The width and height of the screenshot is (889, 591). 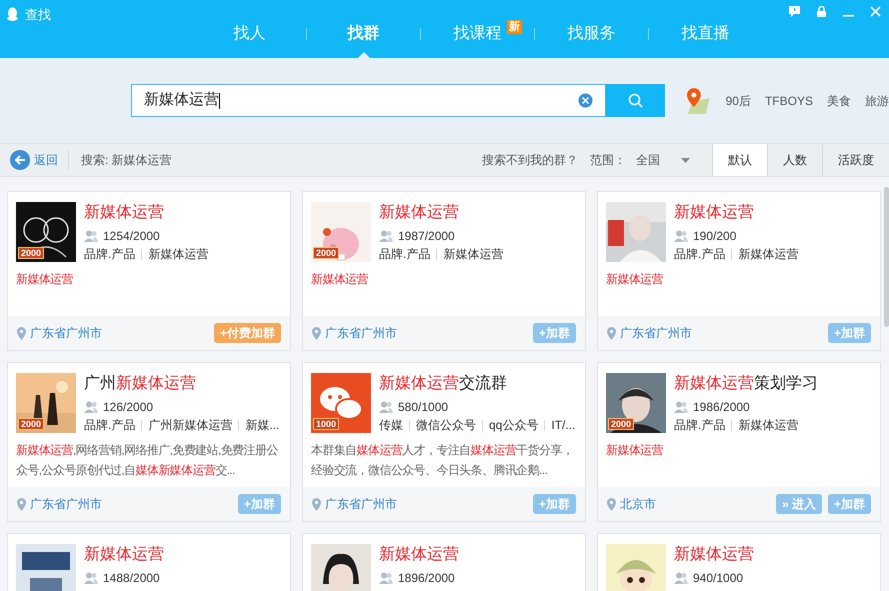 What do you see at coordinates (608, 160) in the screenshot?
I see `range-label: 范围：` at bounding box center [608, 160].